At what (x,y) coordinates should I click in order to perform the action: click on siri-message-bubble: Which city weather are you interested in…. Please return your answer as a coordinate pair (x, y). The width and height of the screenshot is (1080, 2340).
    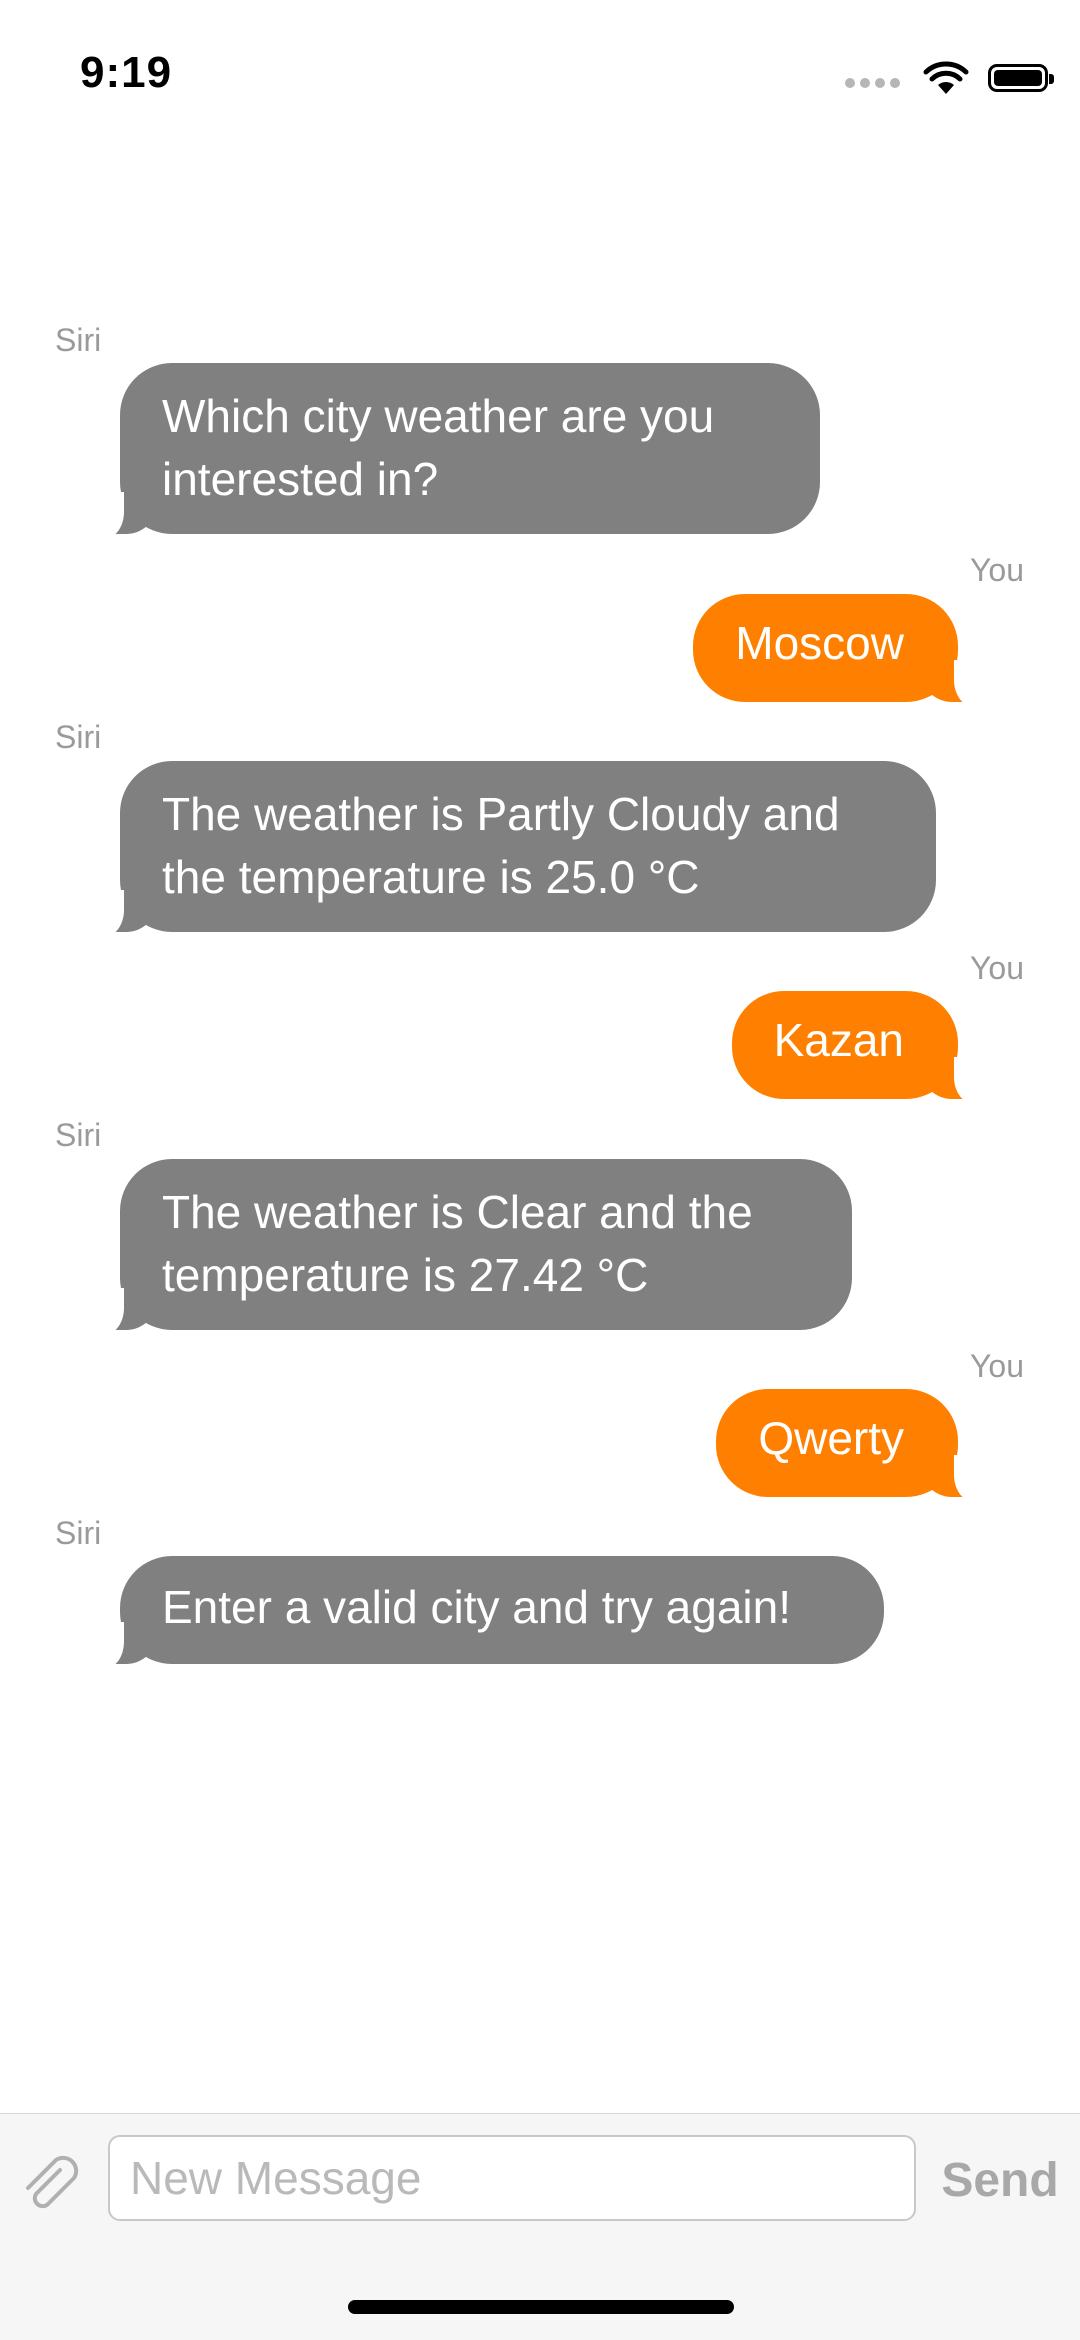
    Looking at the image, I should click on (454, 451).